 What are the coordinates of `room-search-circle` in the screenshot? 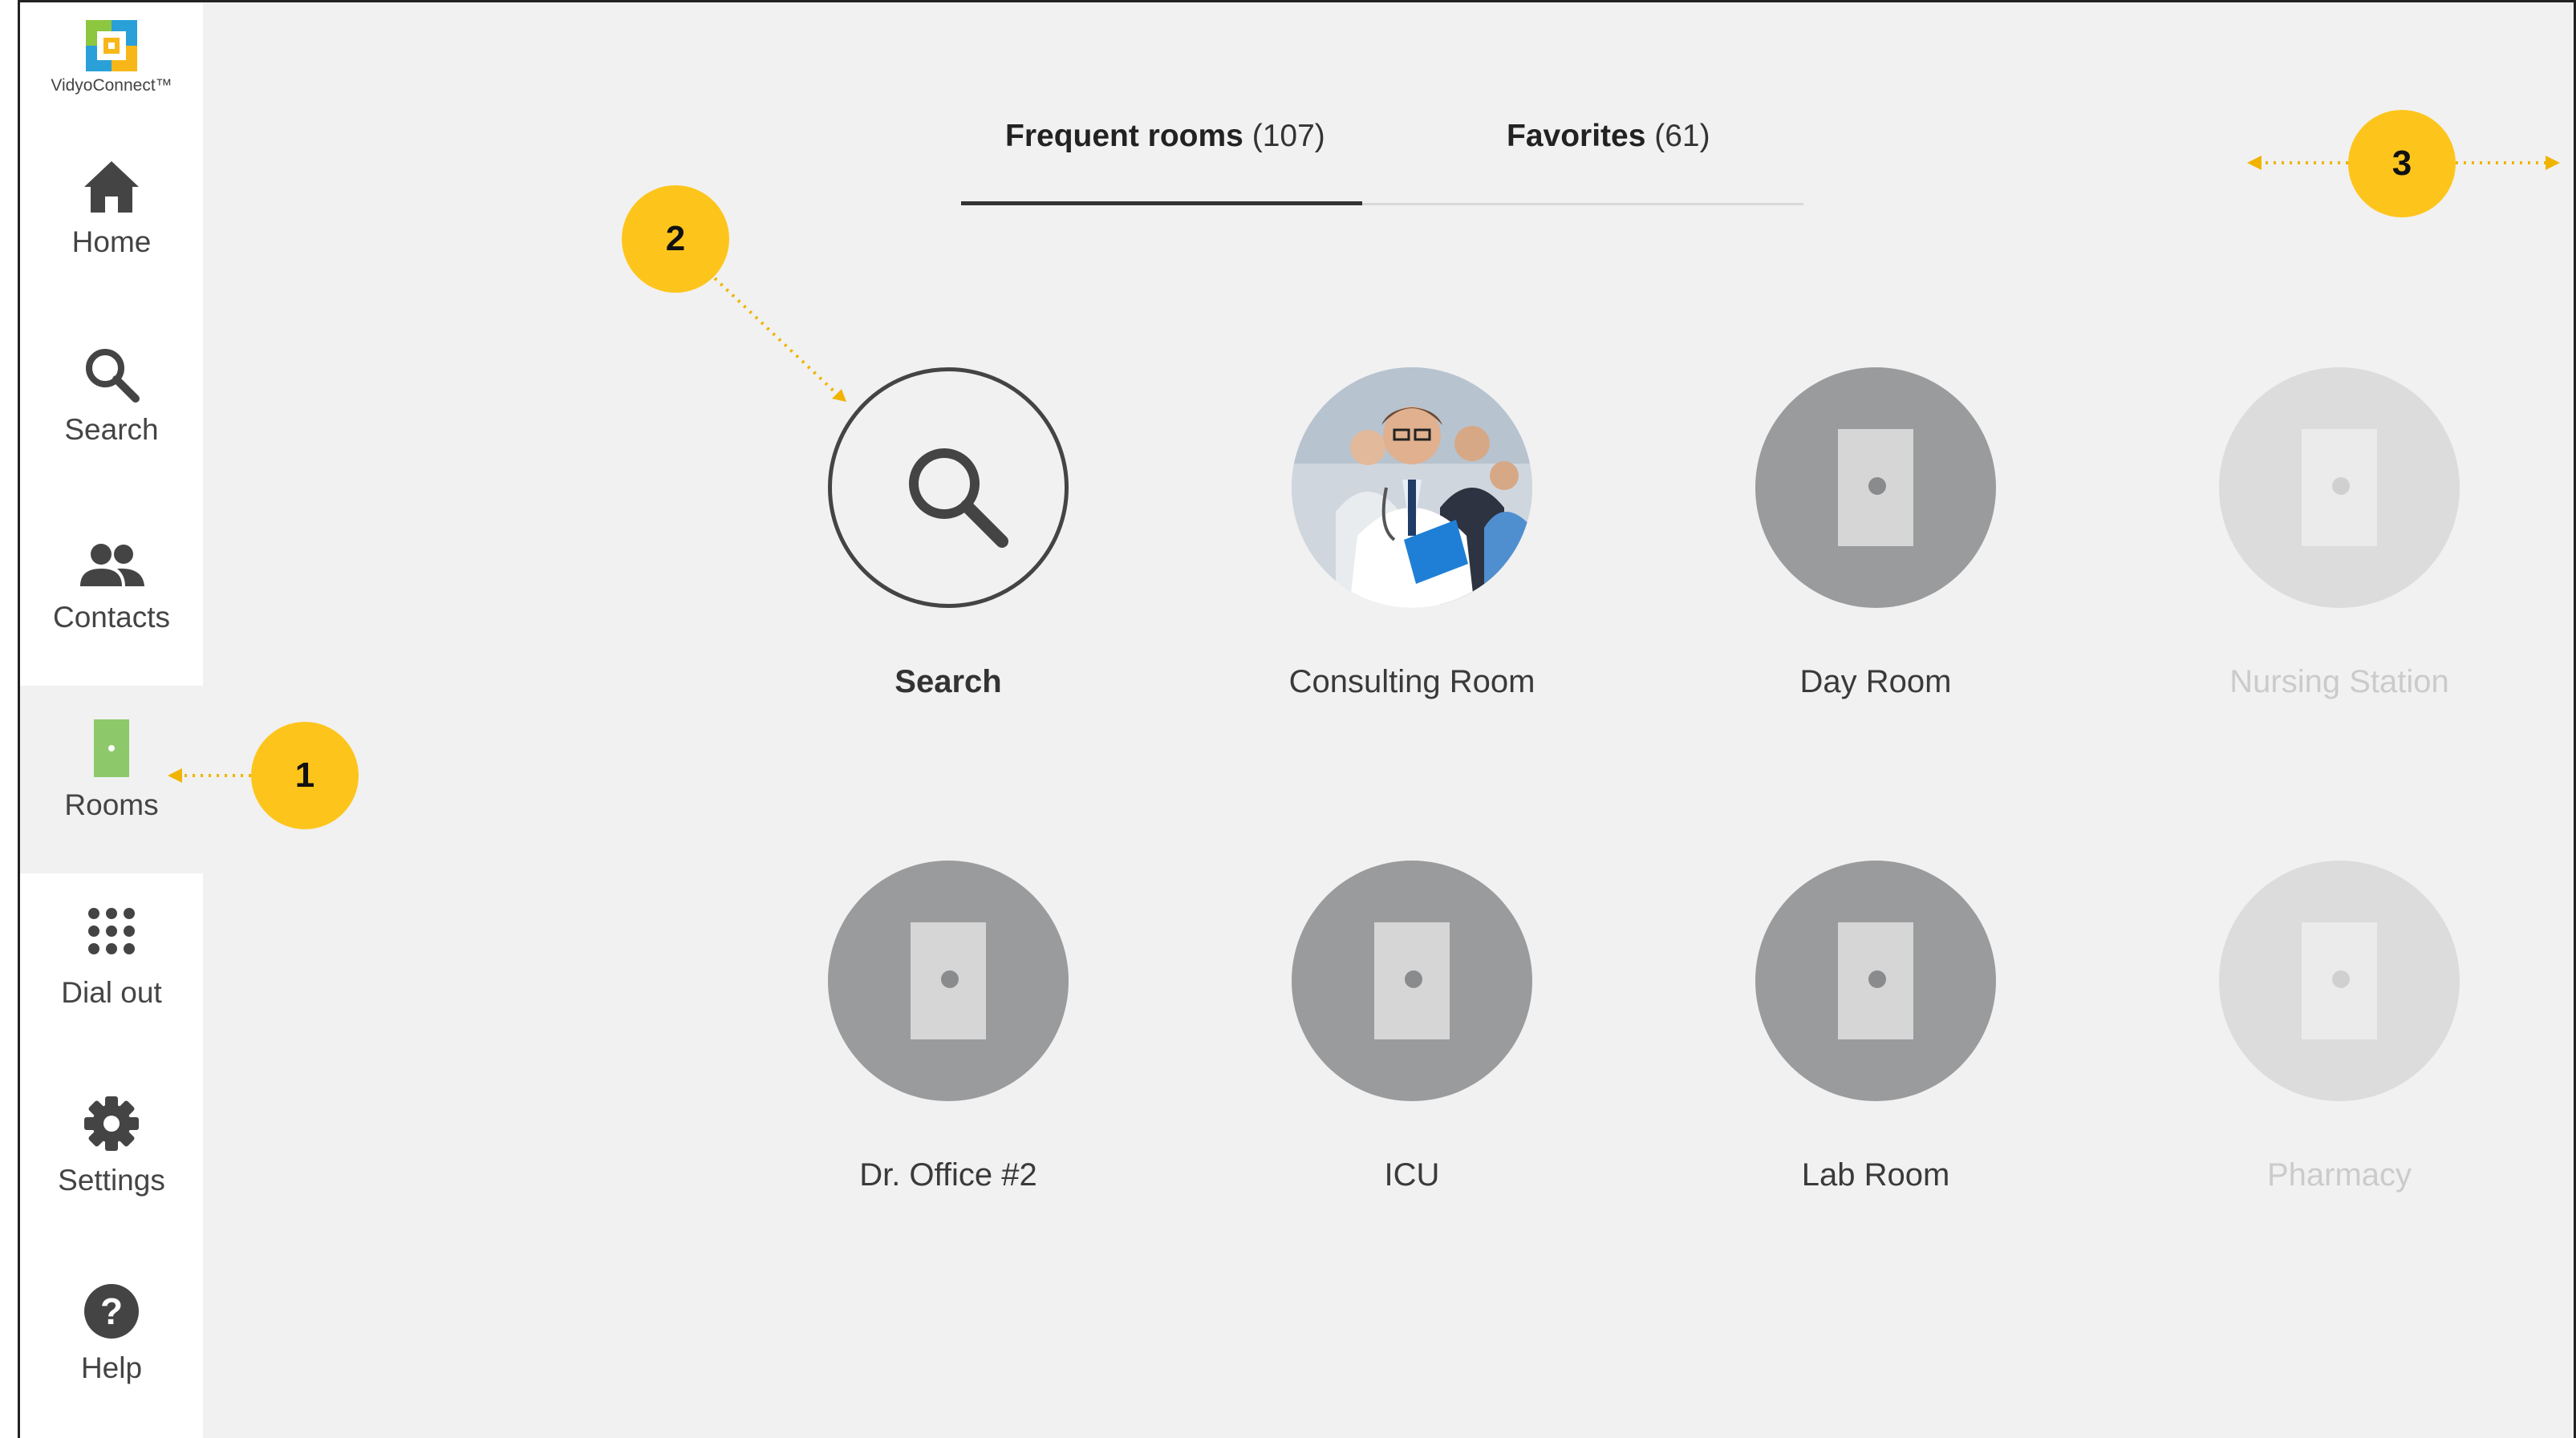 It's located at (948, 488).